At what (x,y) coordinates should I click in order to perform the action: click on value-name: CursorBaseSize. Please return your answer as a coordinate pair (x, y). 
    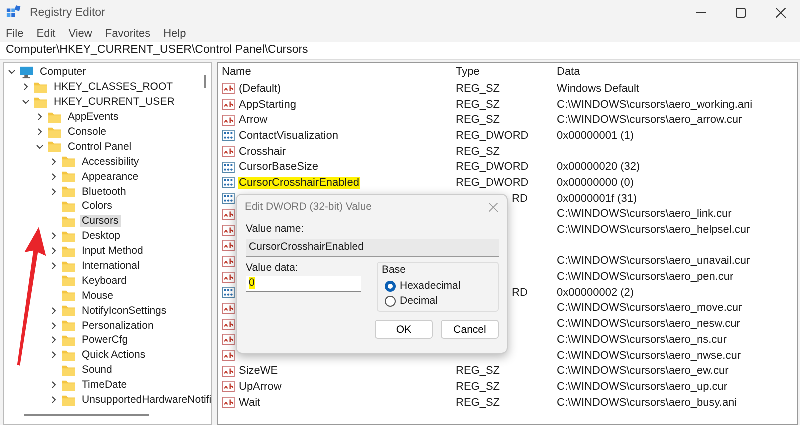
    Looking at the image, I should click on (279, 167).